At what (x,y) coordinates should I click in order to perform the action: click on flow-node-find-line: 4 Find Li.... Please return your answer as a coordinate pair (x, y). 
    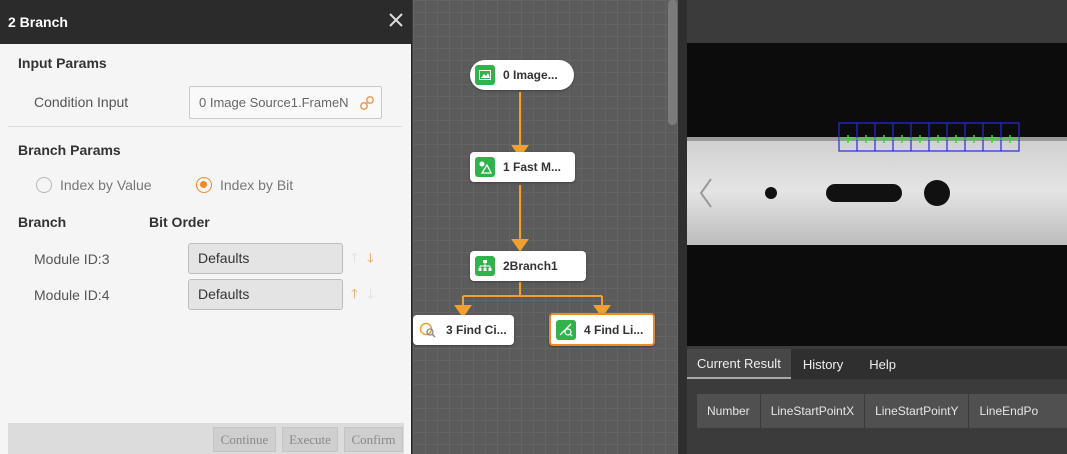
    Looking at the image, I should click on (602, 329).